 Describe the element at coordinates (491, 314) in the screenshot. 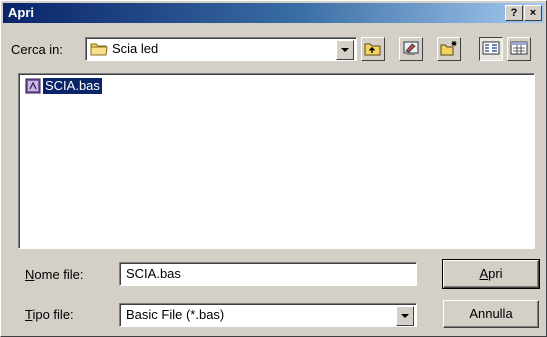

I see `cancel-button: Annulla` at that location.